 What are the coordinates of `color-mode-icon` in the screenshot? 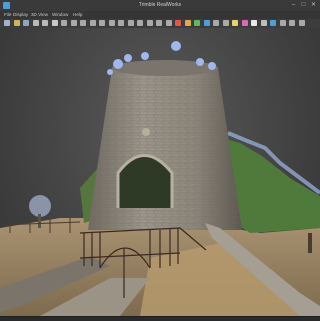 It's located at (178, 23).